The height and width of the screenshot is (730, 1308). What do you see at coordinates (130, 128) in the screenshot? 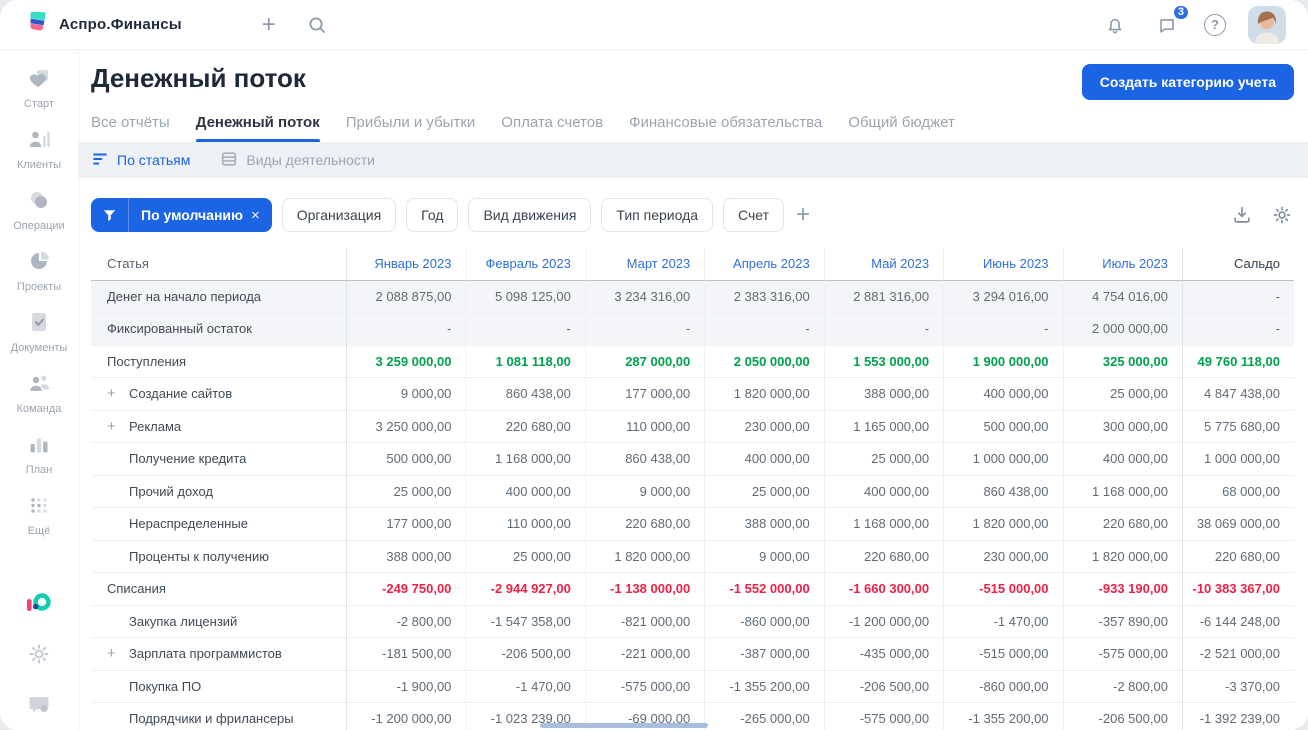
I see `tab-0: Все отчёты` at bounding box center [130, 128].